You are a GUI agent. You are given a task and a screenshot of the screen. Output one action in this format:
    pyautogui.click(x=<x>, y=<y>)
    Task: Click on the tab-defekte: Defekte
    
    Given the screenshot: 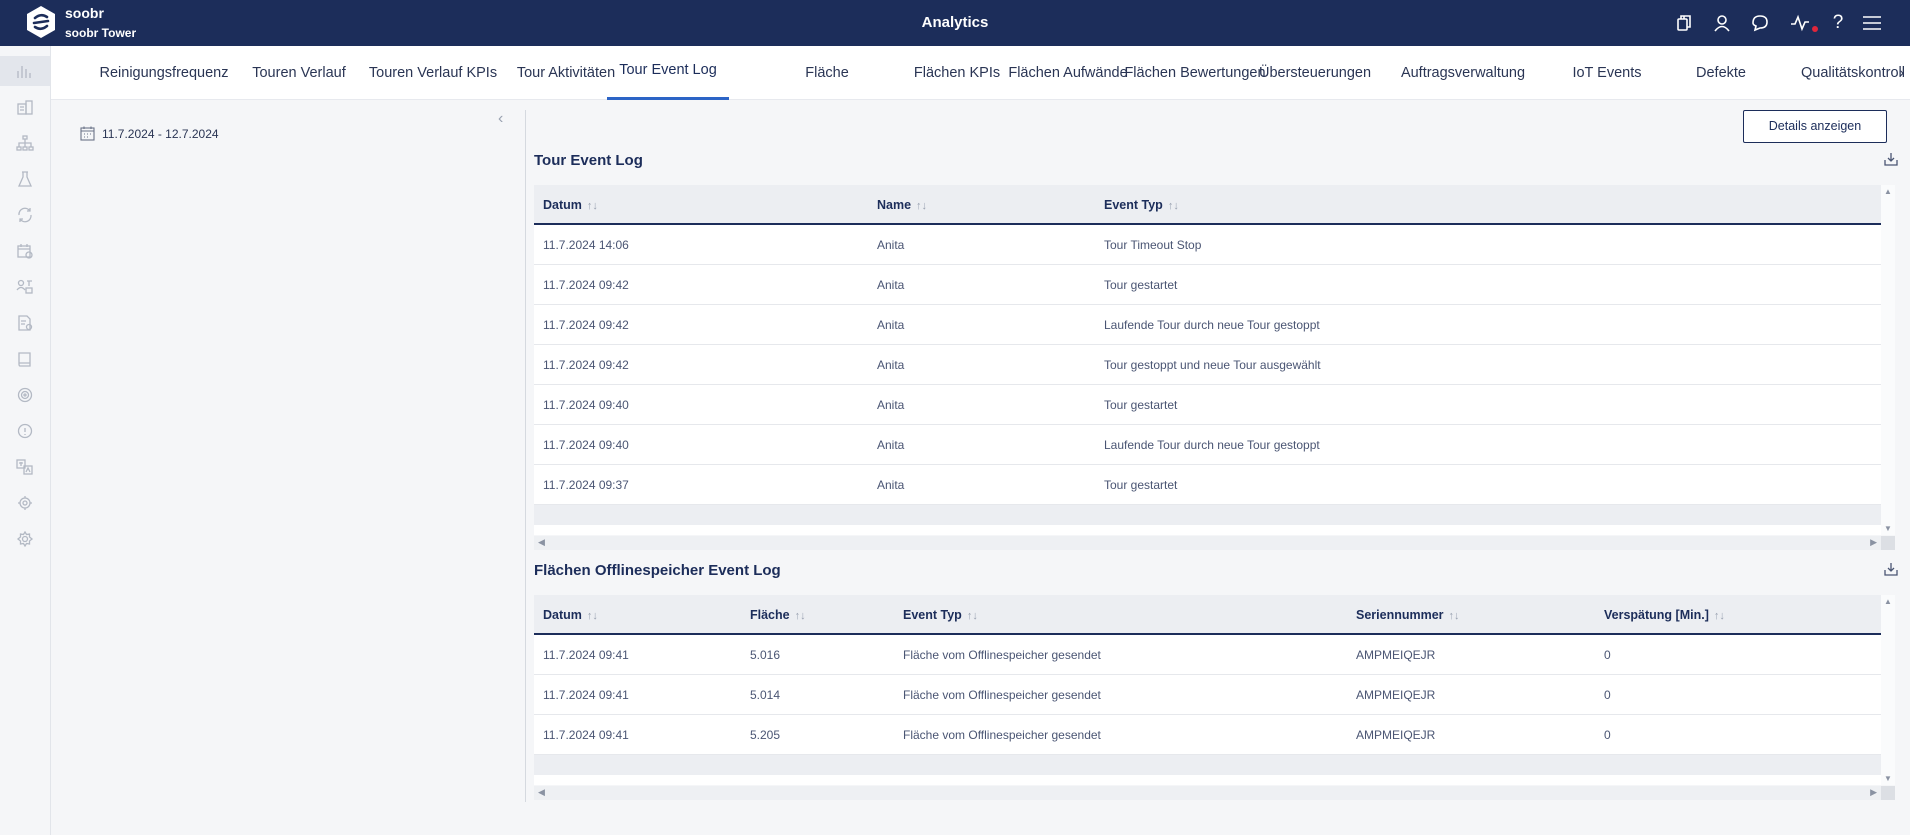 What is the action you would take?
    pyautogui.click(x=1721, y=73)
    